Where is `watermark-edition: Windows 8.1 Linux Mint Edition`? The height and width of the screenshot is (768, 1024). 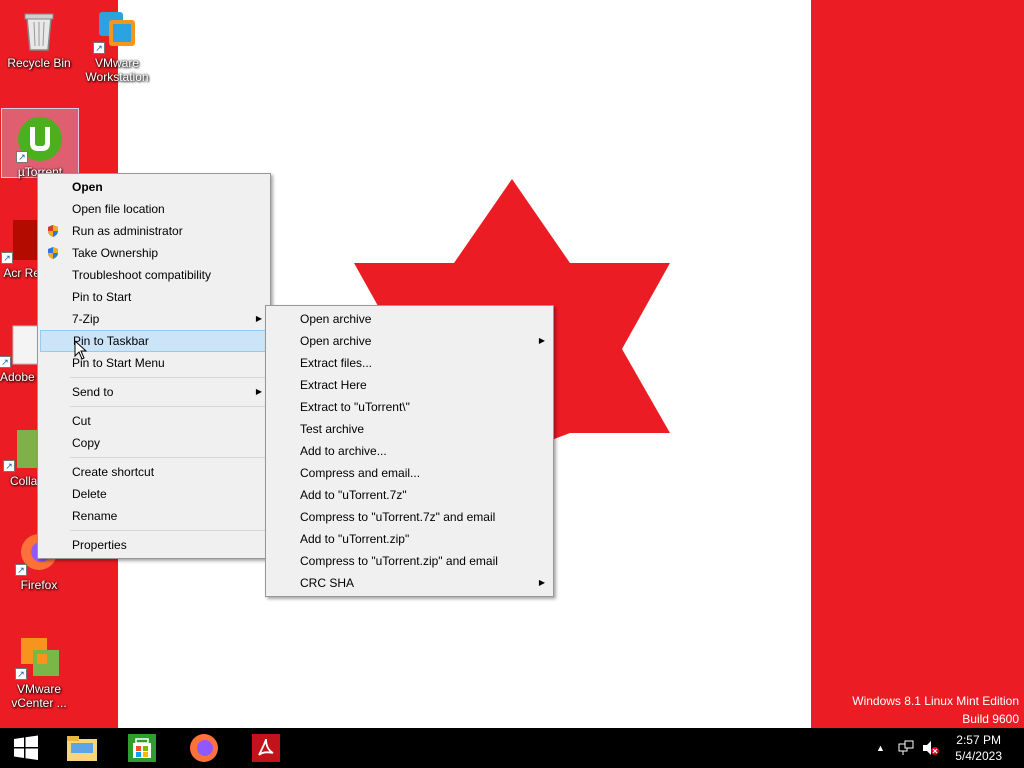
watermark-edition: Windows 8.1 Linux Mint Edition is located at coordinates (935, 701).